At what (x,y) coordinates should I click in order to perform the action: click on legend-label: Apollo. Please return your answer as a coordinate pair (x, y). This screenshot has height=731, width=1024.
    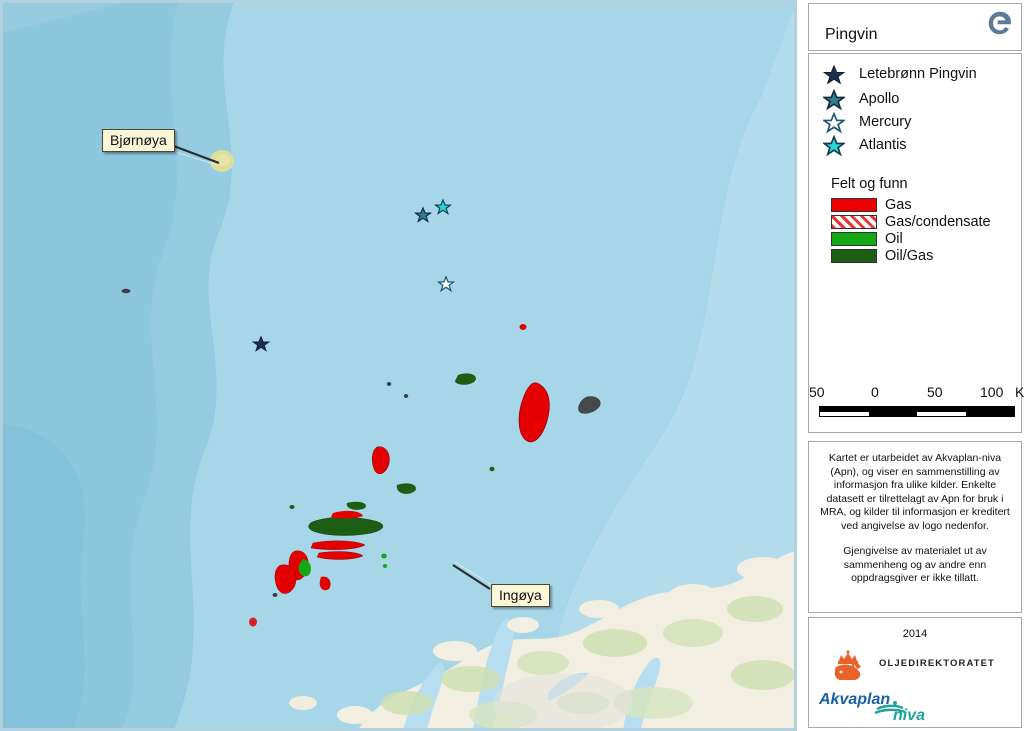
    Looking at the image, I should click on (879, 99).